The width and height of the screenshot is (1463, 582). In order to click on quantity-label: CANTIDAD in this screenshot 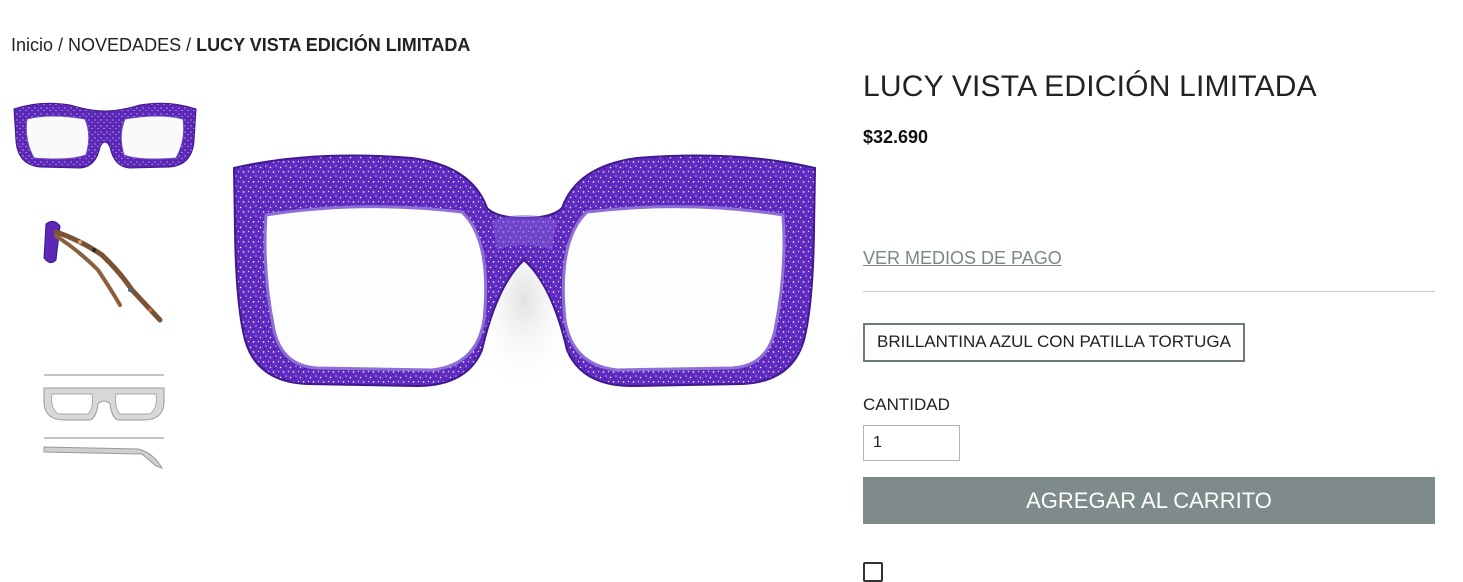, I will do `click(906, 404)`.